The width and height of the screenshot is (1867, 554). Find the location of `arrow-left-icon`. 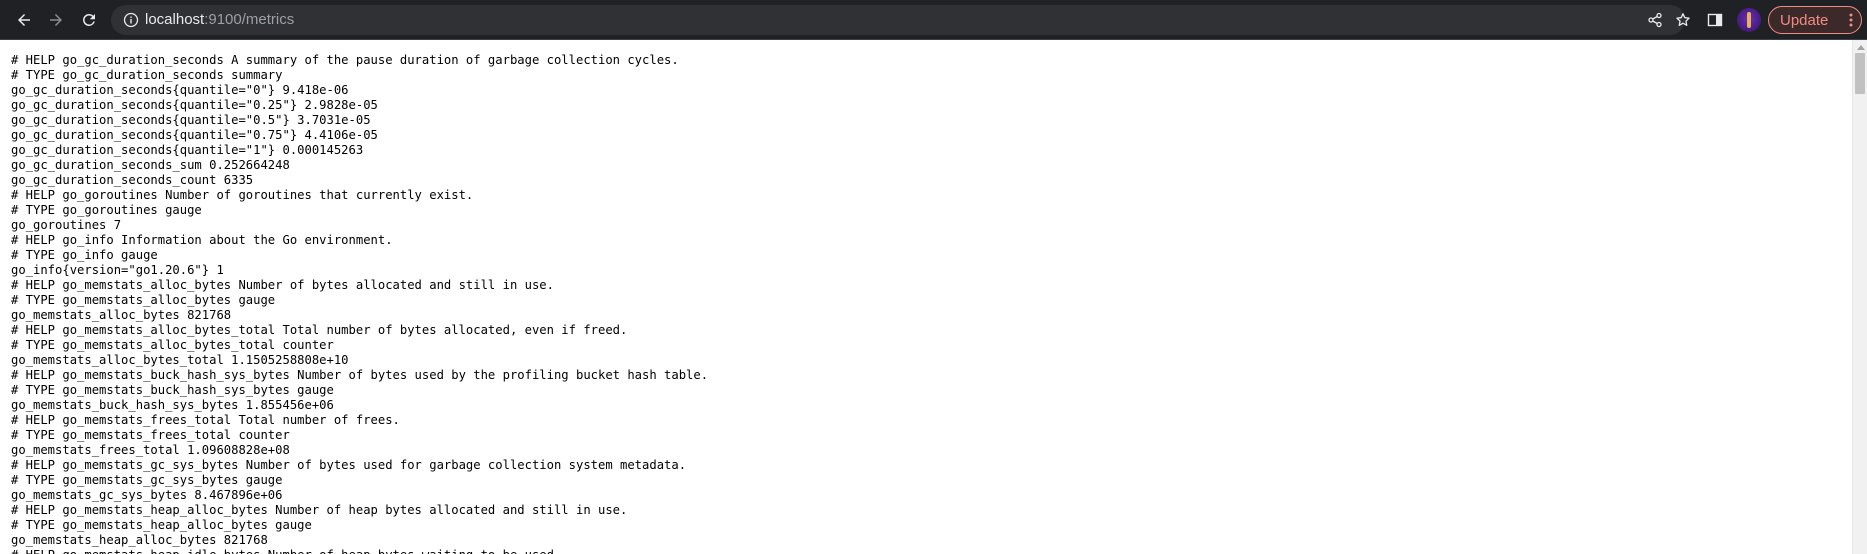

arrow-left-icon is located at coordinates (24, 20).